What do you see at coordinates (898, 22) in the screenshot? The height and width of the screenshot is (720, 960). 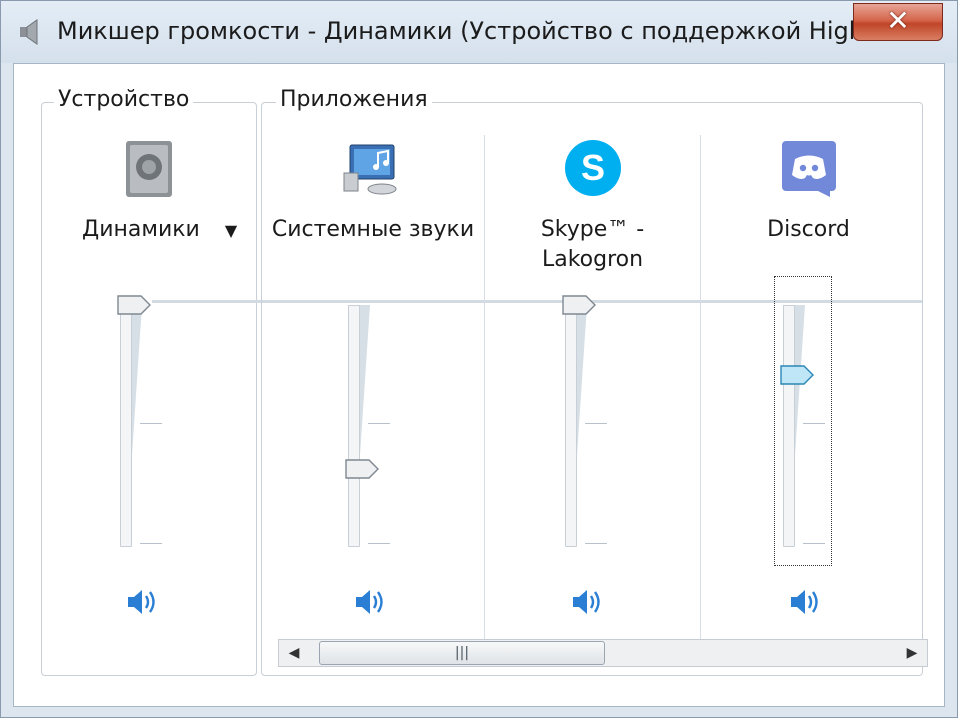 I see `close-button: ✕` at bounding box center [898, 22].